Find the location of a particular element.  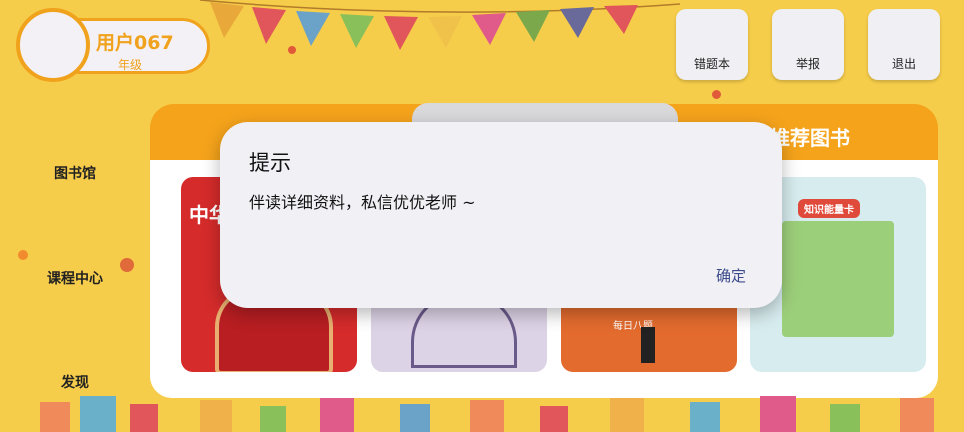

dialog-title: 提示 is located at coordinates (270, 163).